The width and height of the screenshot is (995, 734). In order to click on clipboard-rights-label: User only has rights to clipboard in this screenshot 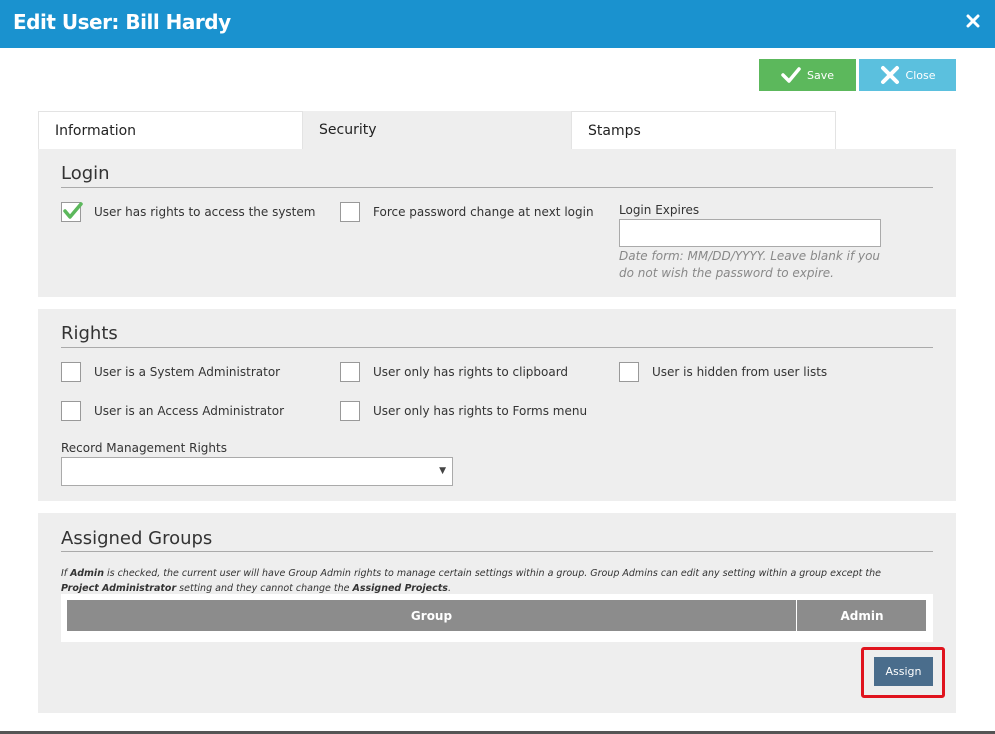, I will do `click(471, 372)`.